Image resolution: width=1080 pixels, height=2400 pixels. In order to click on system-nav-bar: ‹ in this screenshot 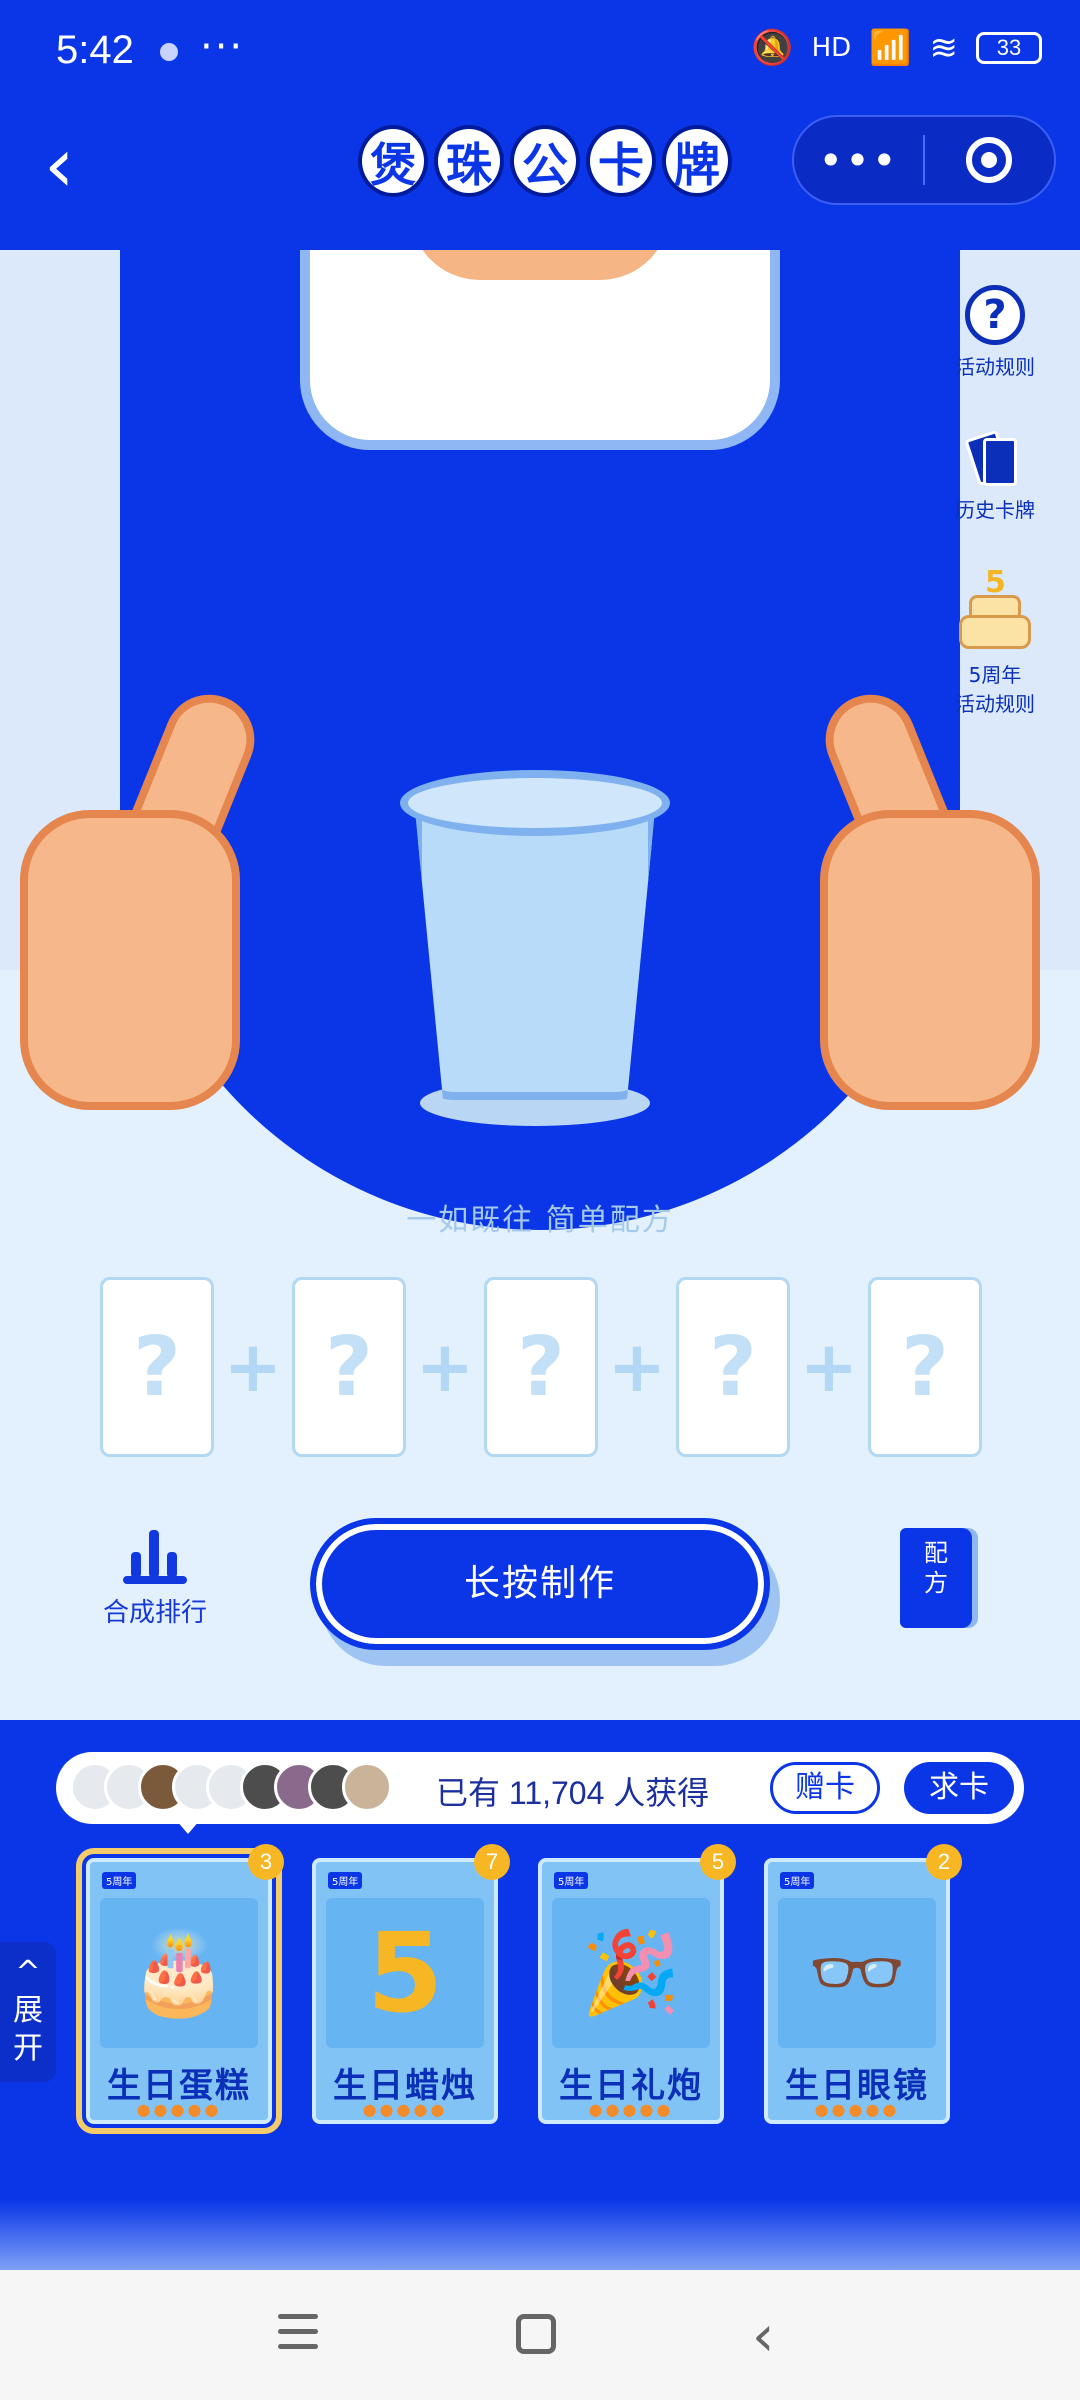, I will do `click(540, 2335)`.